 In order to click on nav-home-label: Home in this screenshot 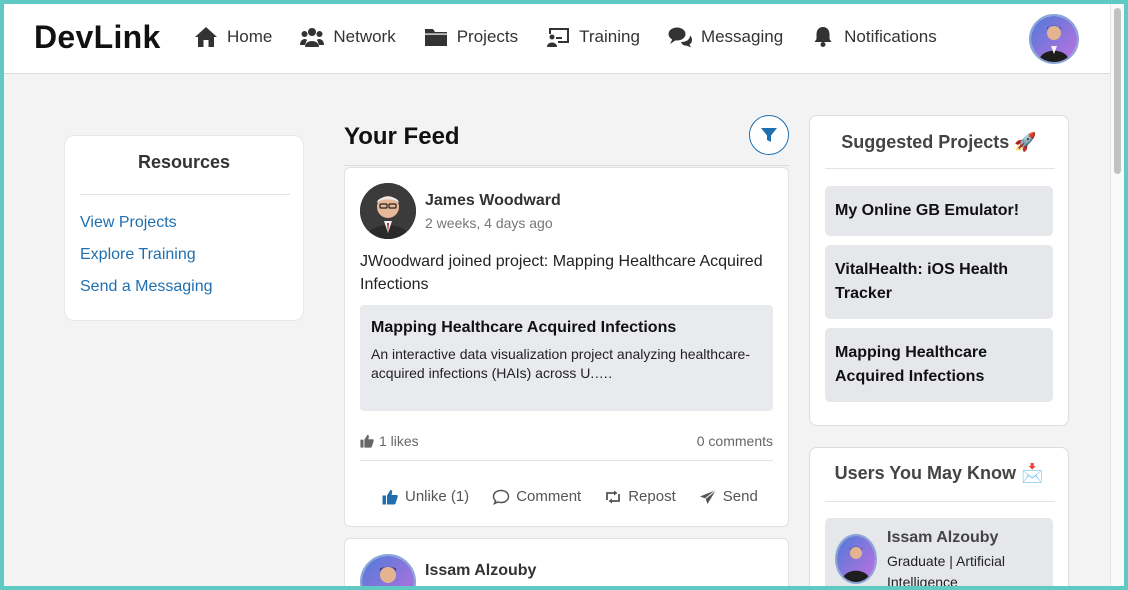, I will do `click(250, 36)`.